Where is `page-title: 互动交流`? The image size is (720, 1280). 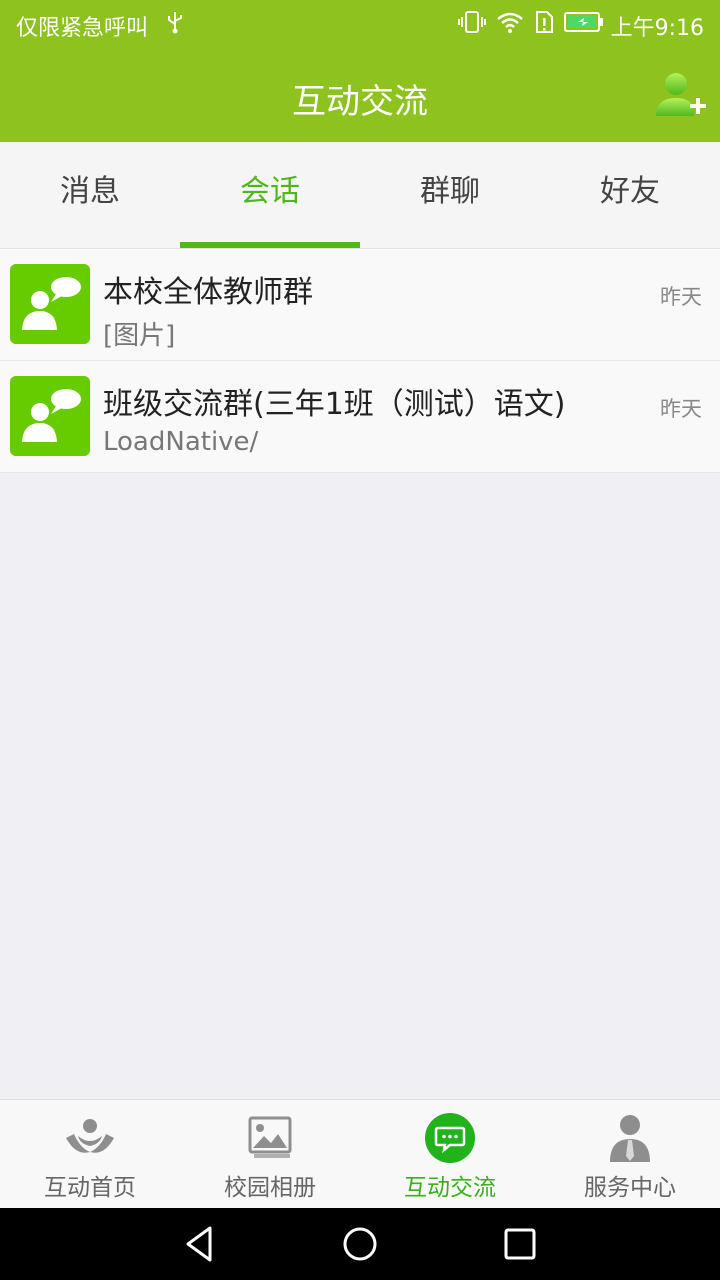 page-title: 互动交流 is located at coordinates (360, 102).